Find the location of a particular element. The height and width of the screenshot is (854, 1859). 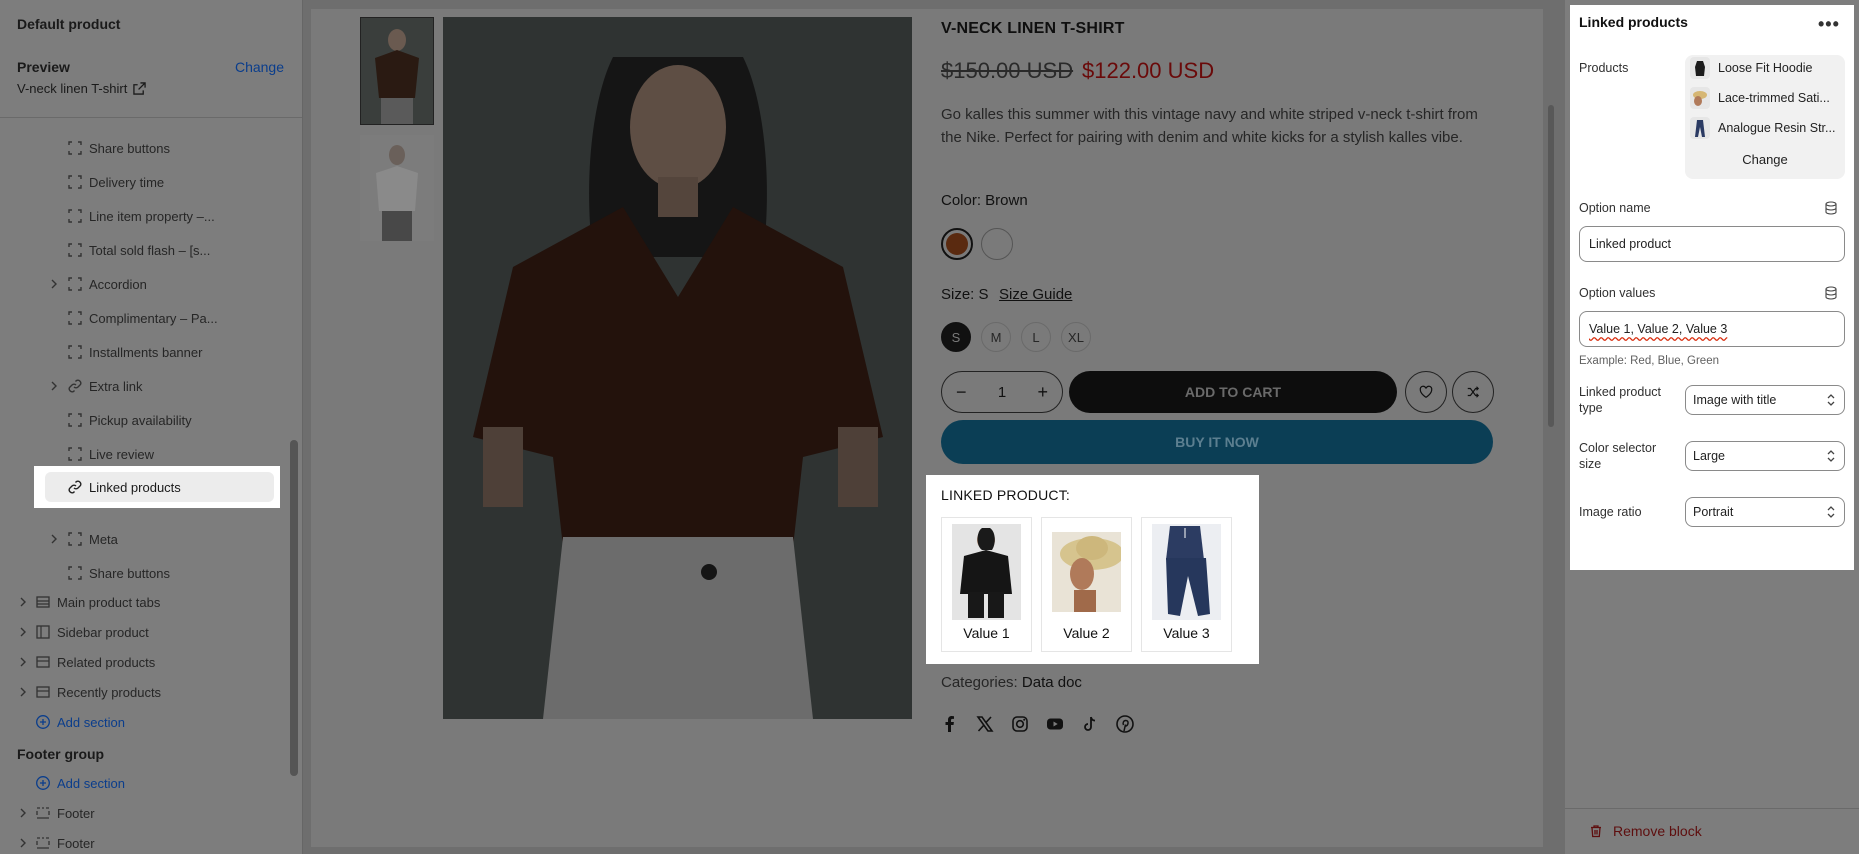

pinterest-icon is located at coordinates (1125, 724).